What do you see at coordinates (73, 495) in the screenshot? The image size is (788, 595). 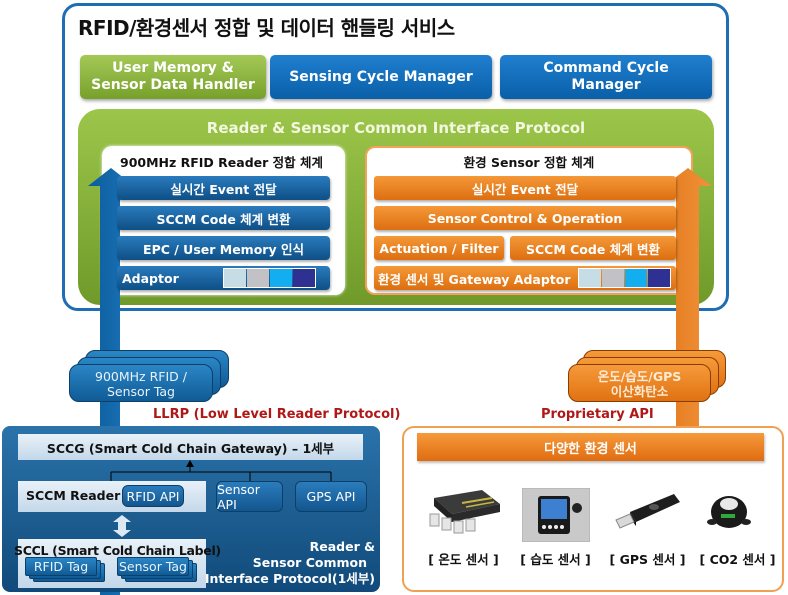 I see `sccm-reader-label: SCCM Reader` at bounding box center [73, 495].